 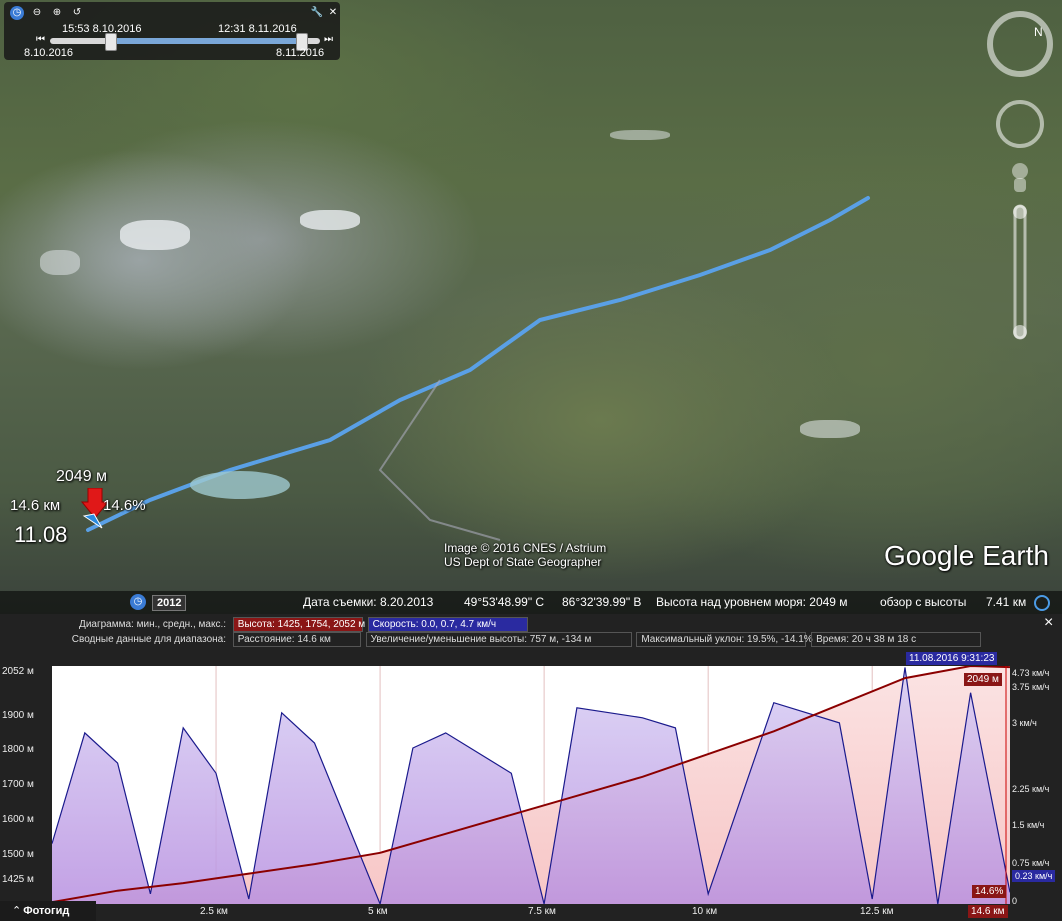 I want to click on speed-now-badge: 0.23 км/ч, so click(x=1034, y=876).